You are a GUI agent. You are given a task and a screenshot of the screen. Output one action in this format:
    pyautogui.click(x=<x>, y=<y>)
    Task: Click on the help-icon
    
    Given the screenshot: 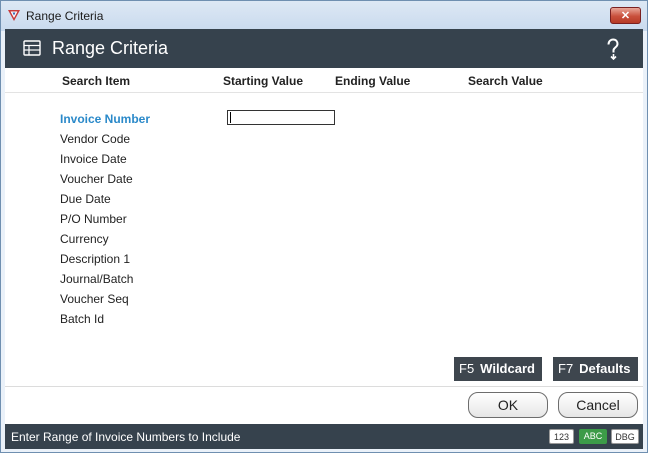 What is the action you would take?
    pyautogui.click(x=613, y=49)
    